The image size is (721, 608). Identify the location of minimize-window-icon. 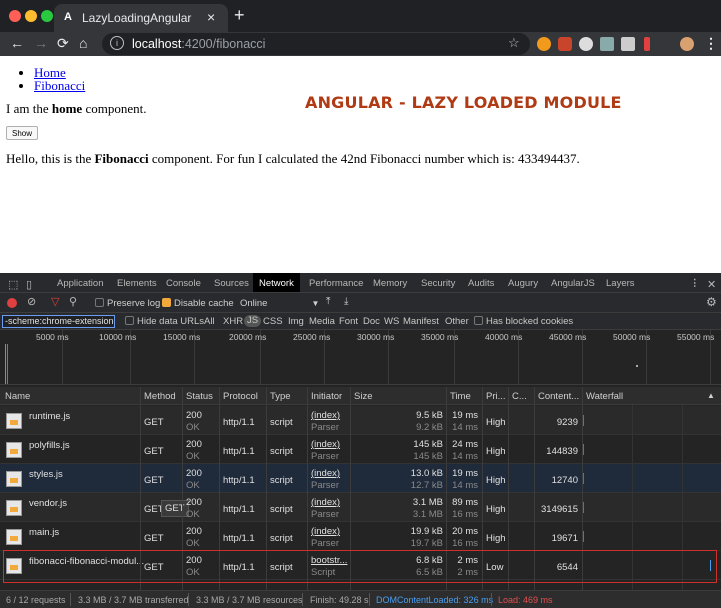
(31, 16).